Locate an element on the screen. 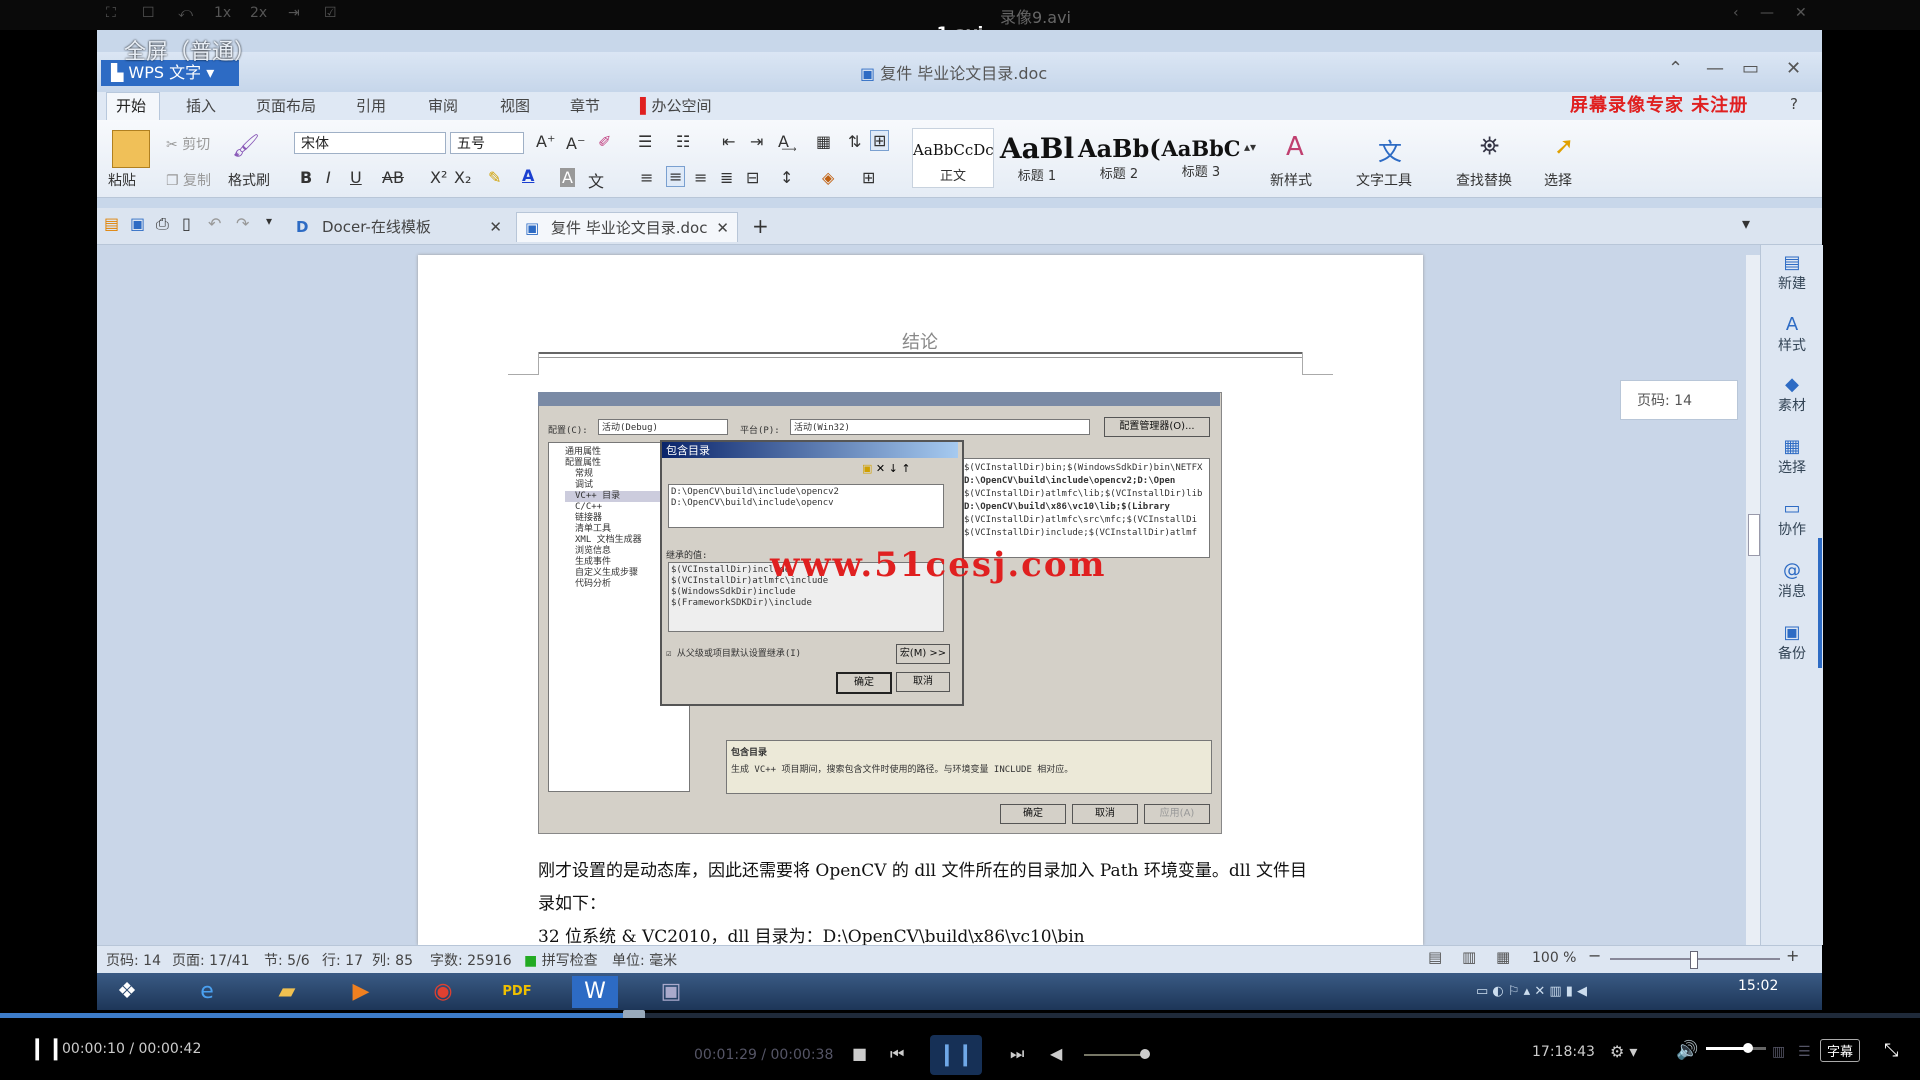 This screenshot has height=1080, width=1920. mute-icon: ◀ is located at coordinates (1056, 1053).